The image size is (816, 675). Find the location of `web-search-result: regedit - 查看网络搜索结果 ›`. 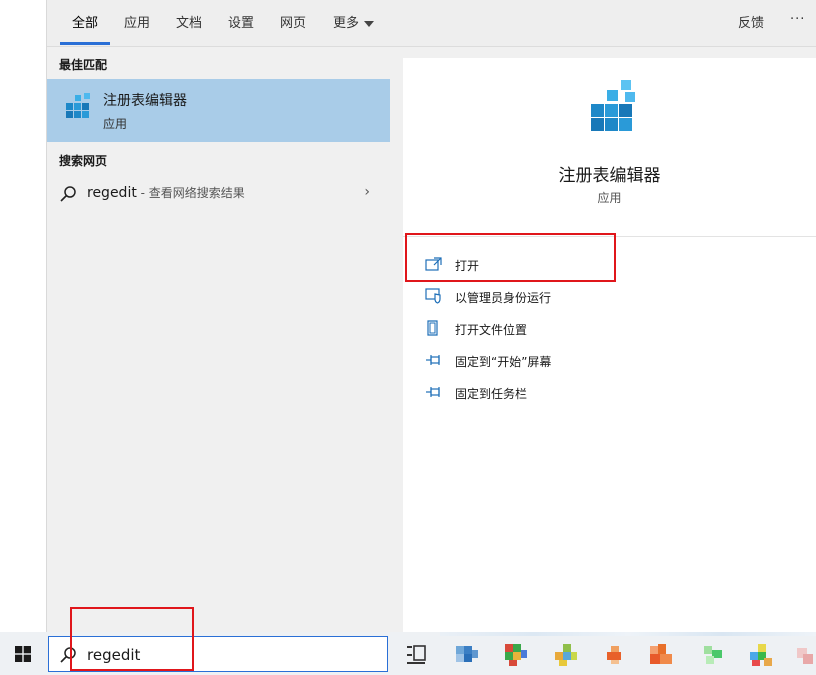

web-search-result: regedit - 查看网络搜索结果 › is located at coordinates (218, 193).